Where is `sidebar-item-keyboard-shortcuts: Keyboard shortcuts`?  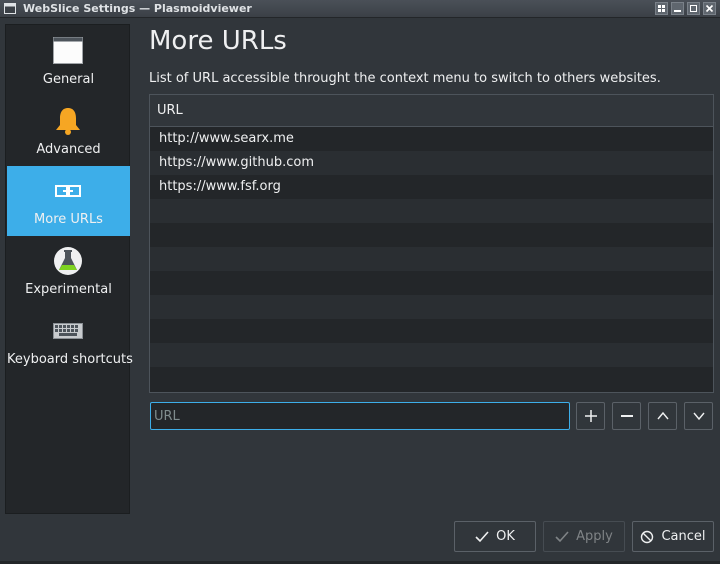 sidebar-item-keyboard-shortcuts: Keyboard shortcuts is located at coordinates (70, 341).